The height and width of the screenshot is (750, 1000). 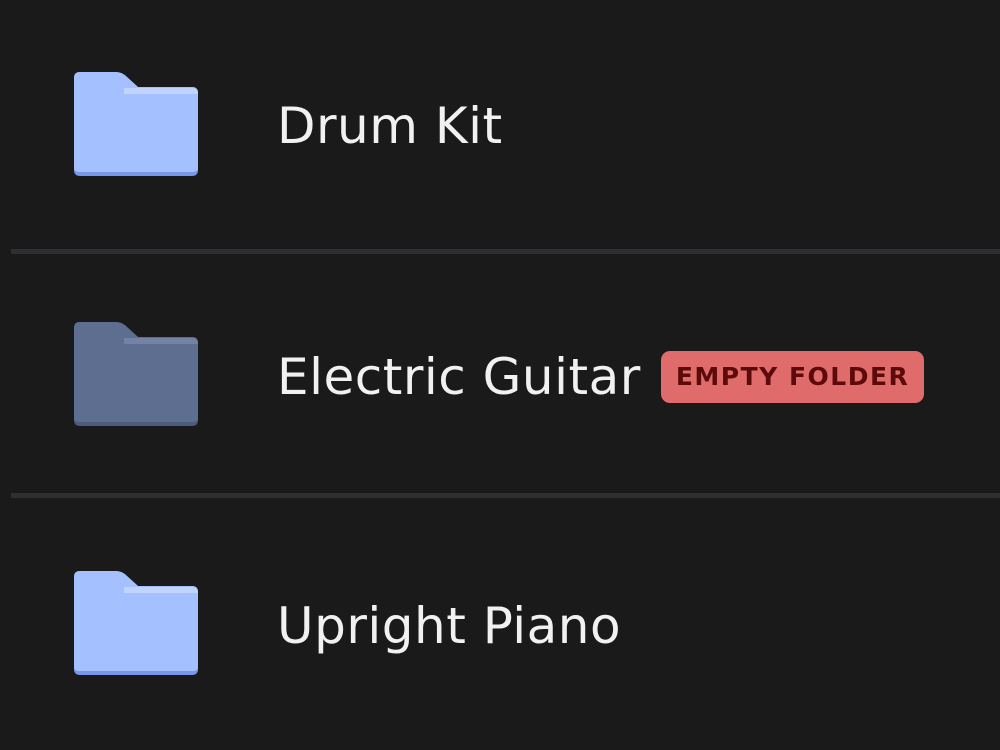 I want to click on empty-folder-badge: EMPTY FOLDER, so click(x=792, y=377).